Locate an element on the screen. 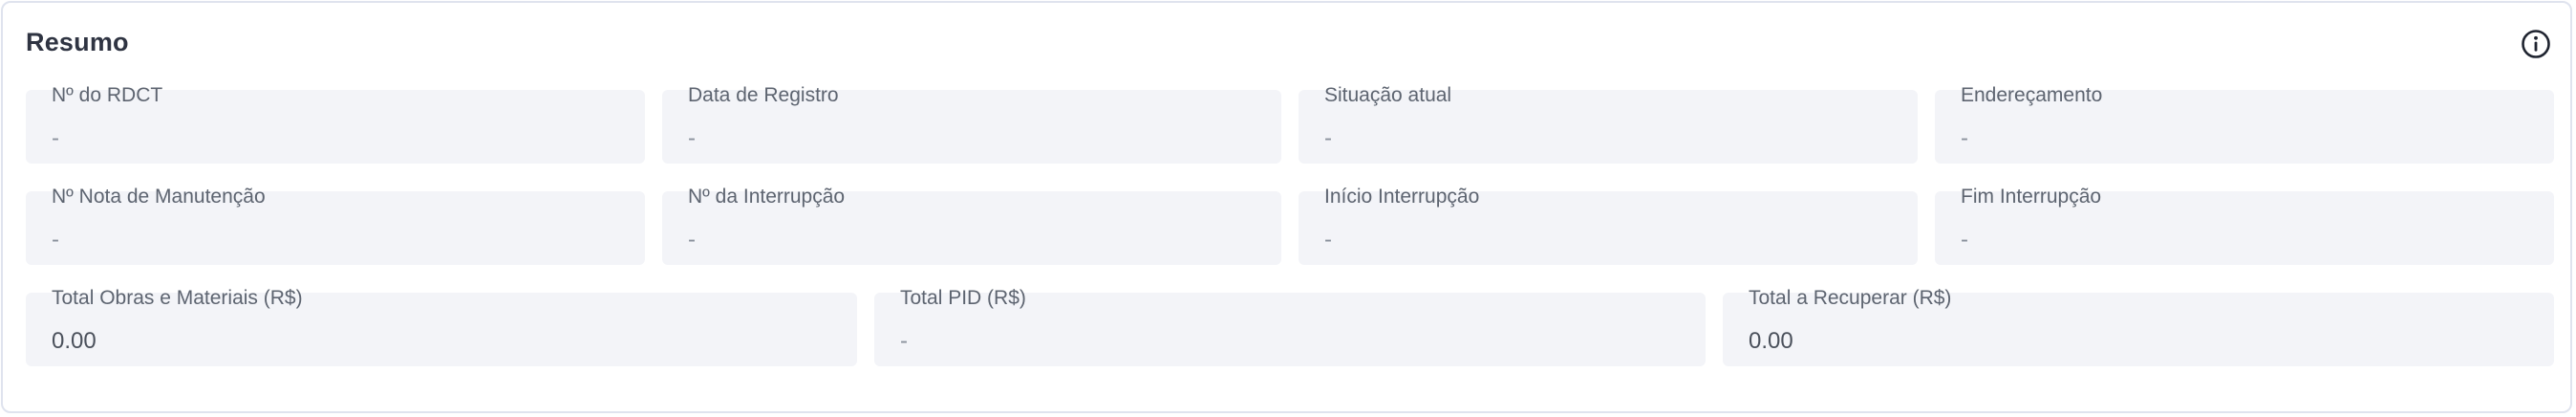 This screenshot has height=417, width=2576. field-label: Nº do RDCT is located at coordinates (107, 95).